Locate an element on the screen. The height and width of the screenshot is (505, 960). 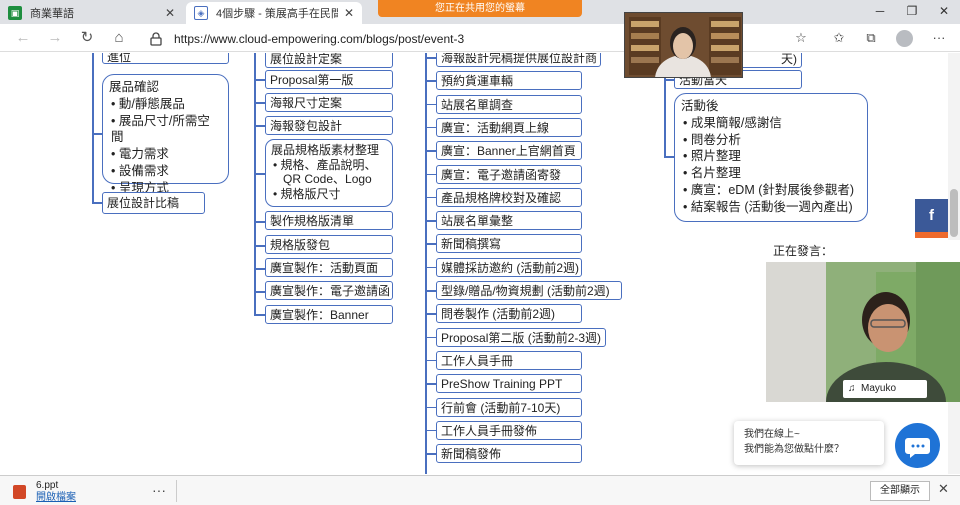
timeline-node: 廣宣：電子邀請函寄發 is located at coordinates (509, 174).